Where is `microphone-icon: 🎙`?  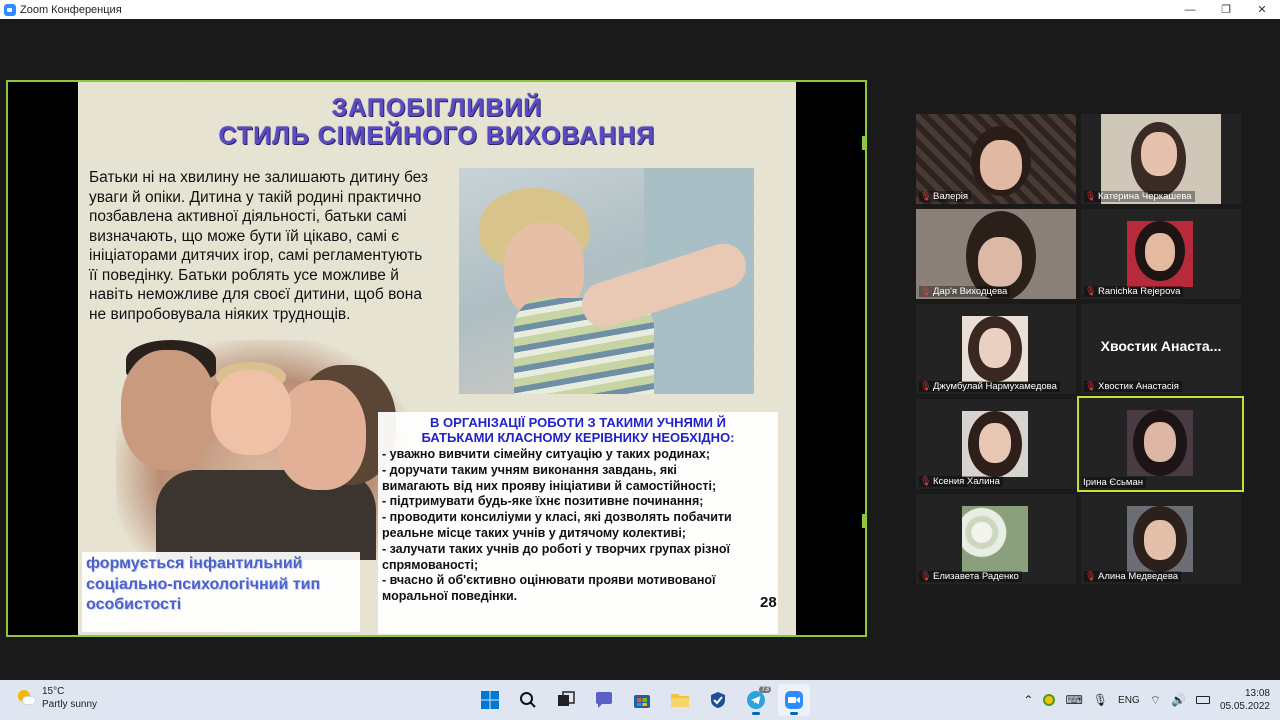 microphone-icon: 🎙 is located at coordinates (1100, 700).